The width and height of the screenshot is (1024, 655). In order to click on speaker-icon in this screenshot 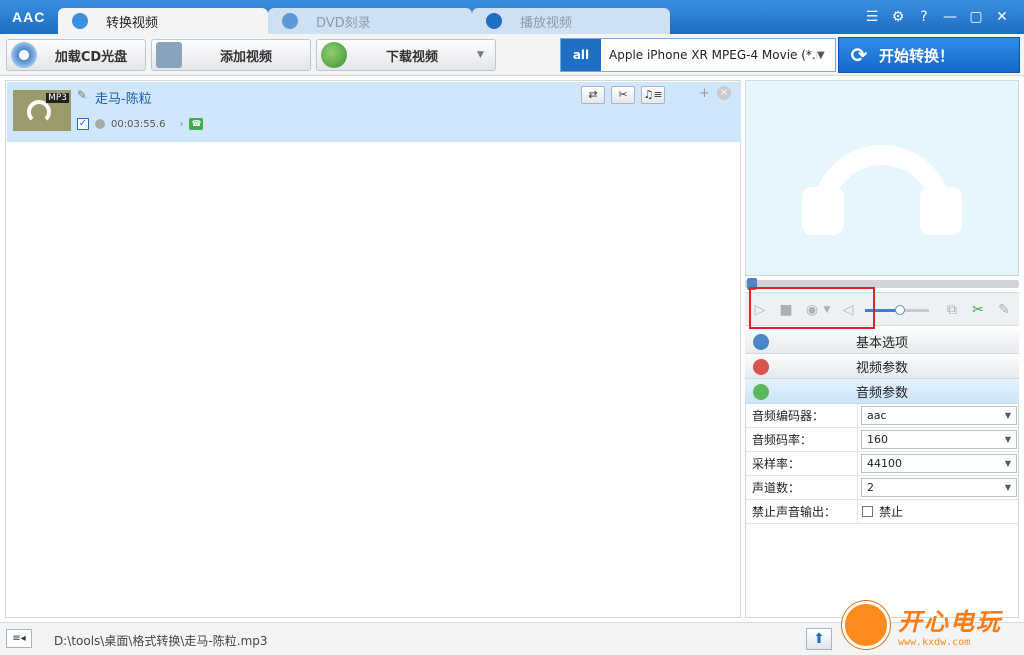, I will do `click(761, 392)`.